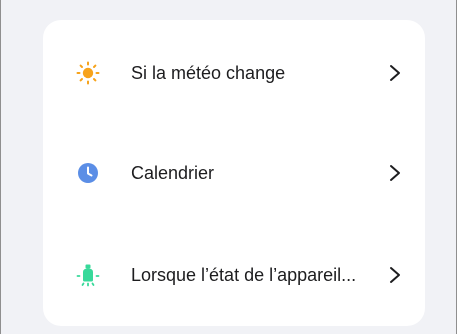 The image size is (457, 334). I want to click on condition-item-label: Si la météo change, so click(208, 73).